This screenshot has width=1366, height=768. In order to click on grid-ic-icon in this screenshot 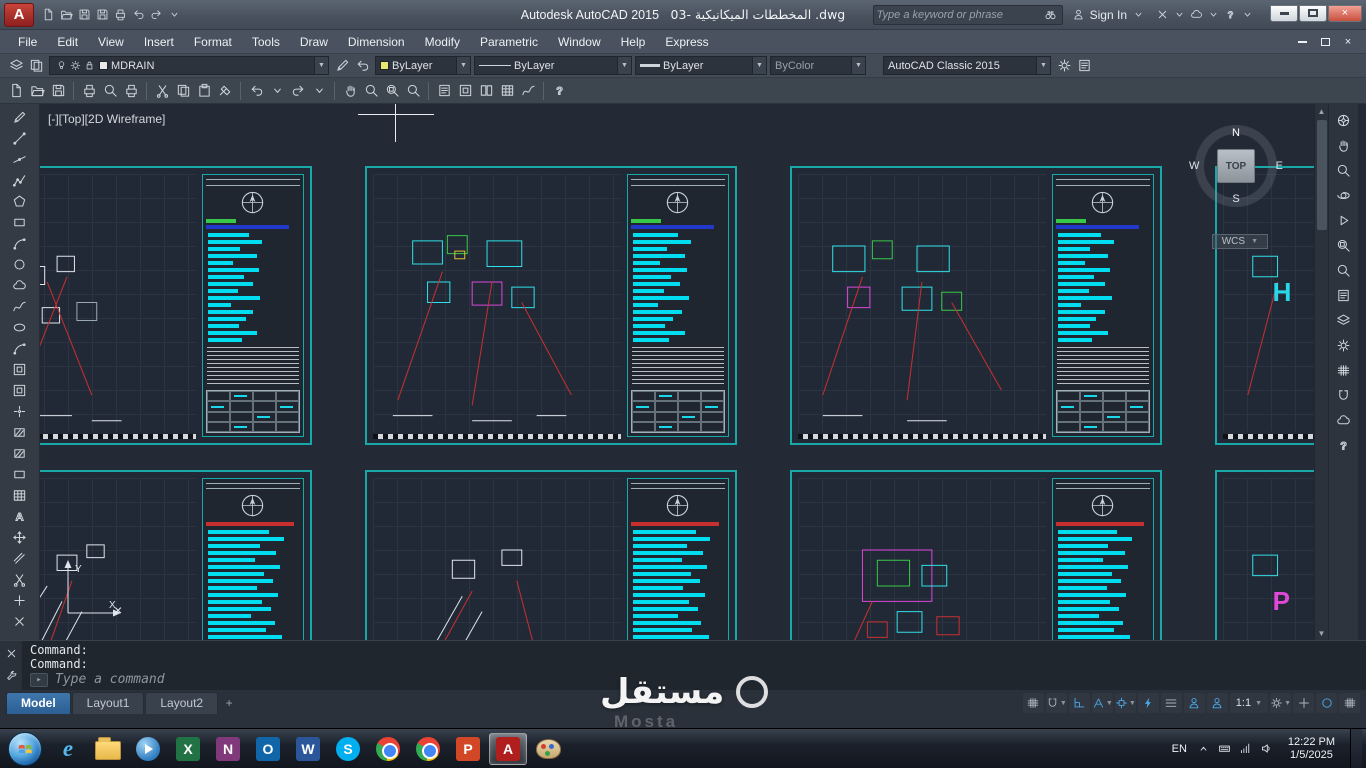, I will do `click(1344, 370)`.